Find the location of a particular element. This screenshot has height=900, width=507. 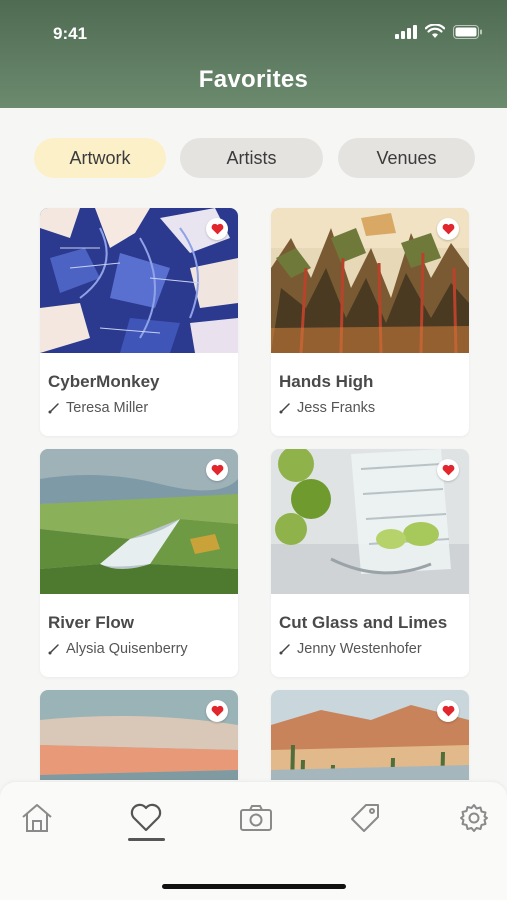

artist-line: Jess Franks is located at coordinates (327, 408).